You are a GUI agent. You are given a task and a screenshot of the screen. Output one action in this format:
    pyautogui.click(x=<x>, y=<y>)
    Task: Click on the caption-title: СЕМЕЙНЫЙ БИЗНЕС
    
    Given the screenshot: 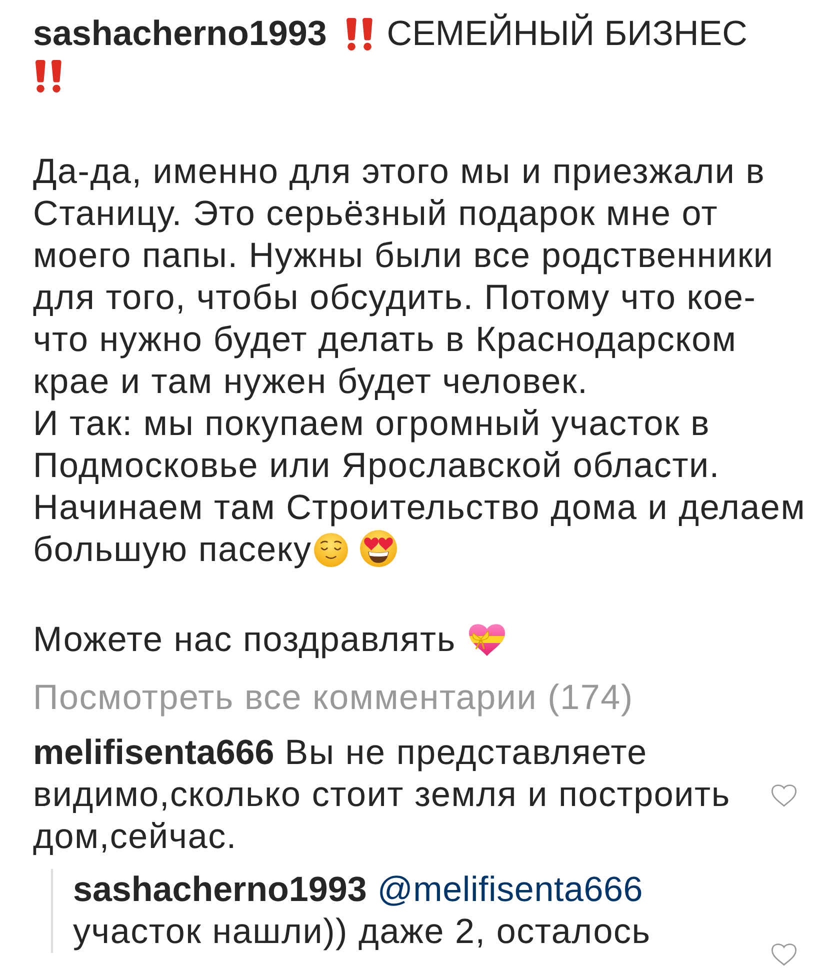 What is the action you would take?
    pyautogui.click(x=567, y=34)
    